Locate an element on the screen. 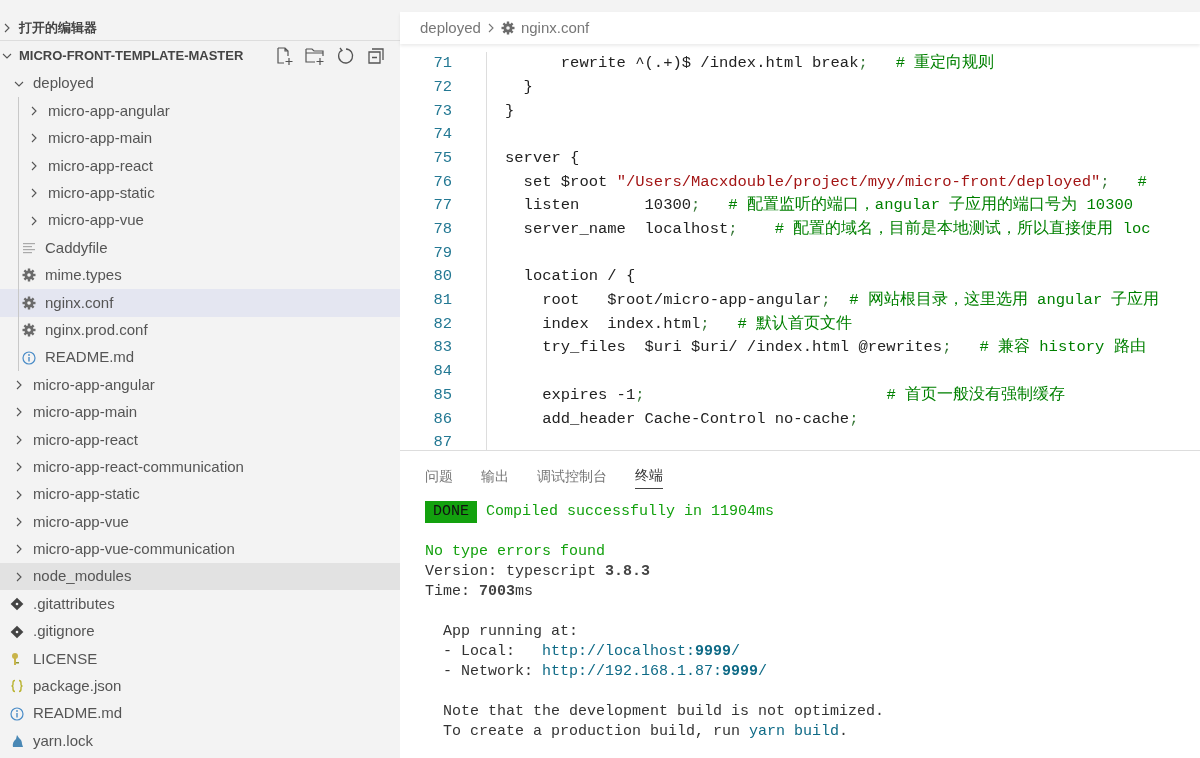  line-number: 86 is located at coordinates (442, 419).